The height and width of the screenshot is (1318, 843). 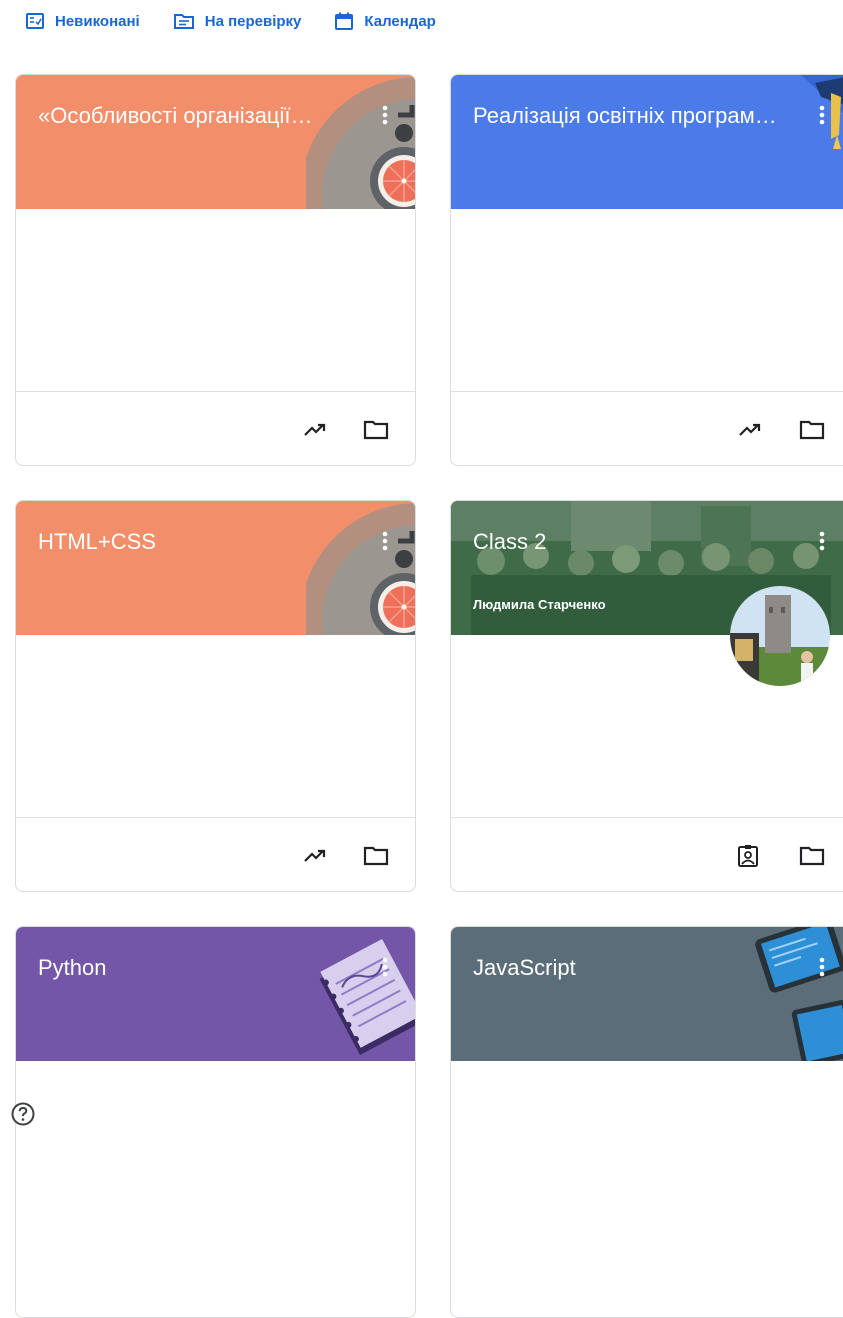 I want to click on card-title: JavaScript, so click(x=524, y=968).